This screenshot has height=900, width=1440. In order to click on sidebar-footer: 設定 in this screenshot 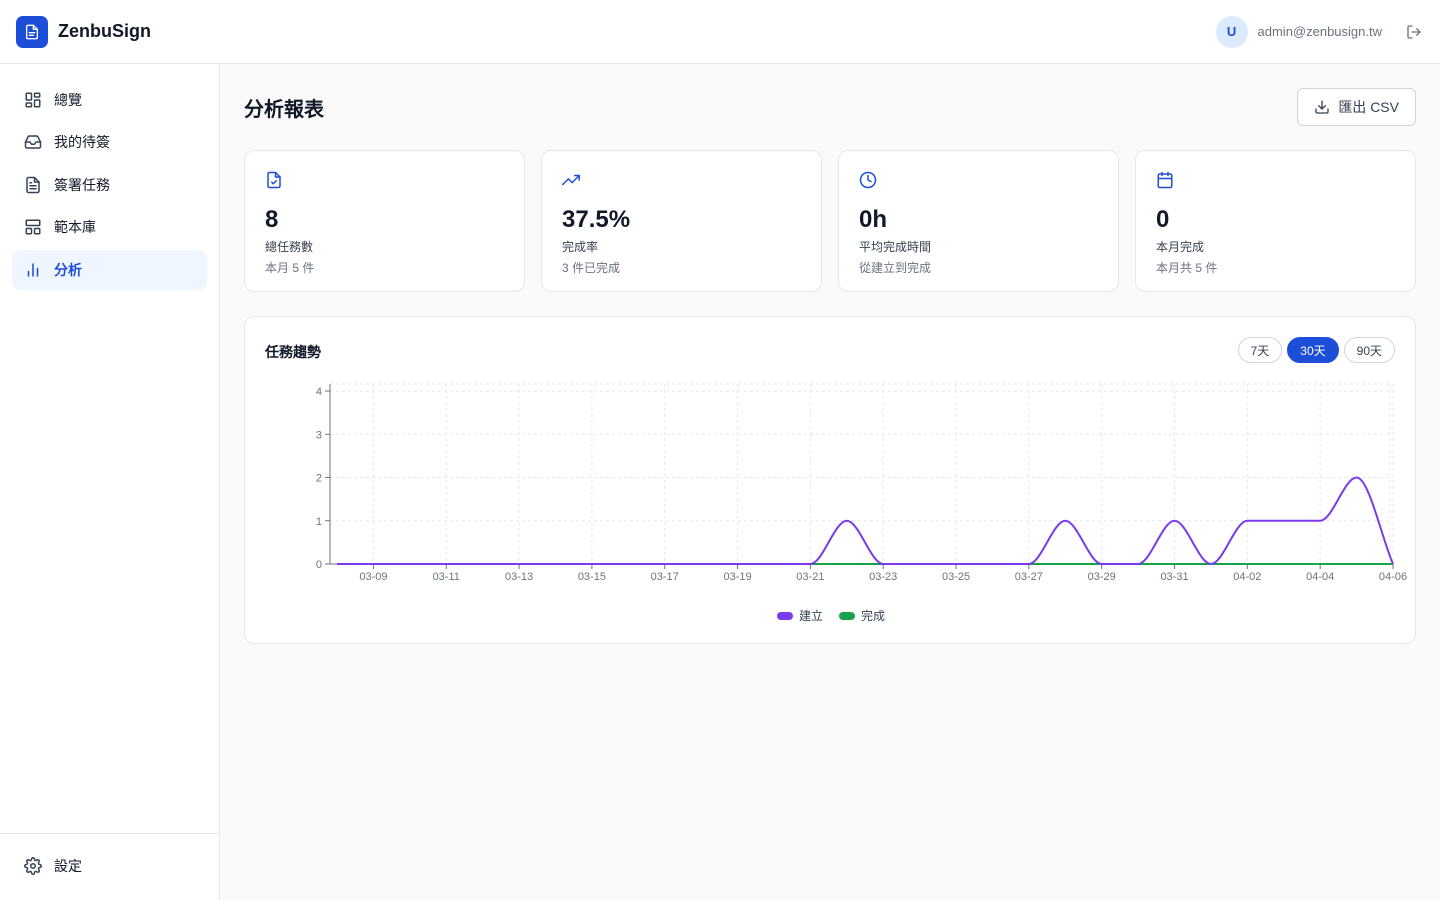, I will do `click(109, 866)`.